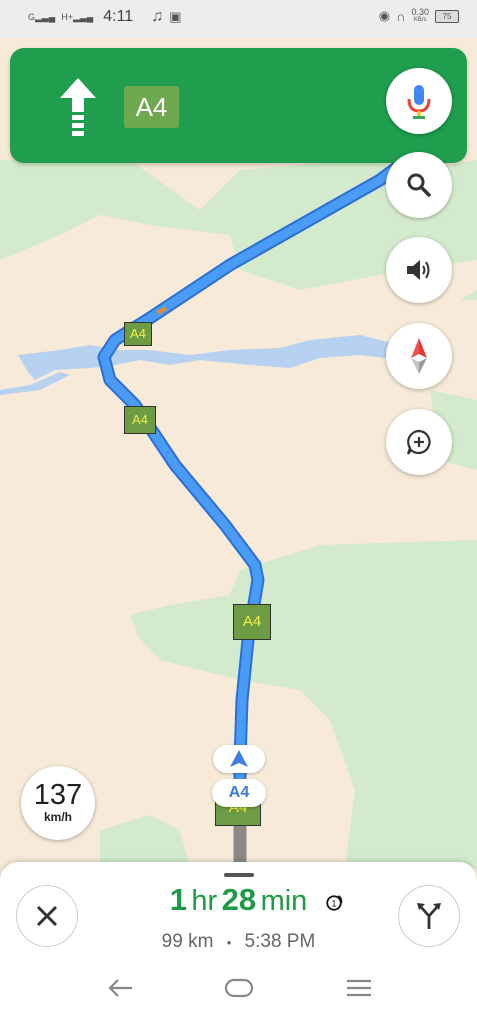  What do you see at coordinates (239, 793) in the screenshot?
I see `current-road-label: A4` at bounding box center [239, 793].